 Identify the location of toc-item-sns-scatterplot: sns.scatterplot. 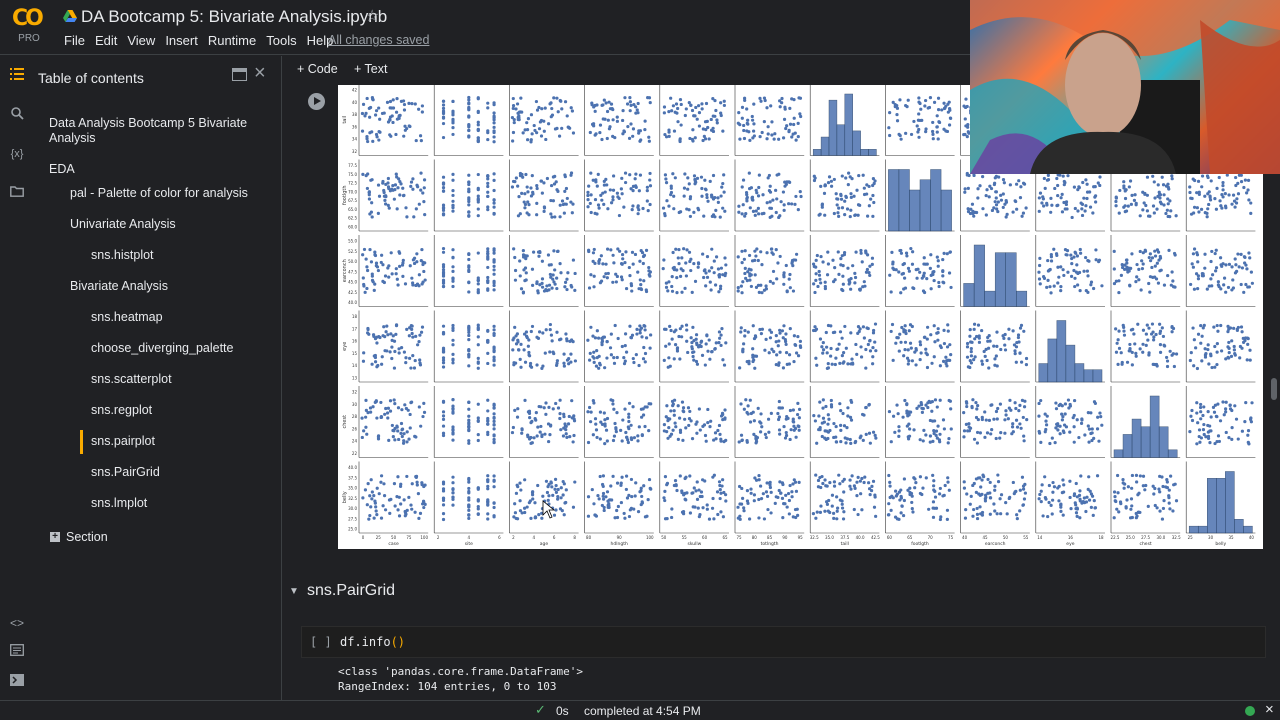
(131, 379).